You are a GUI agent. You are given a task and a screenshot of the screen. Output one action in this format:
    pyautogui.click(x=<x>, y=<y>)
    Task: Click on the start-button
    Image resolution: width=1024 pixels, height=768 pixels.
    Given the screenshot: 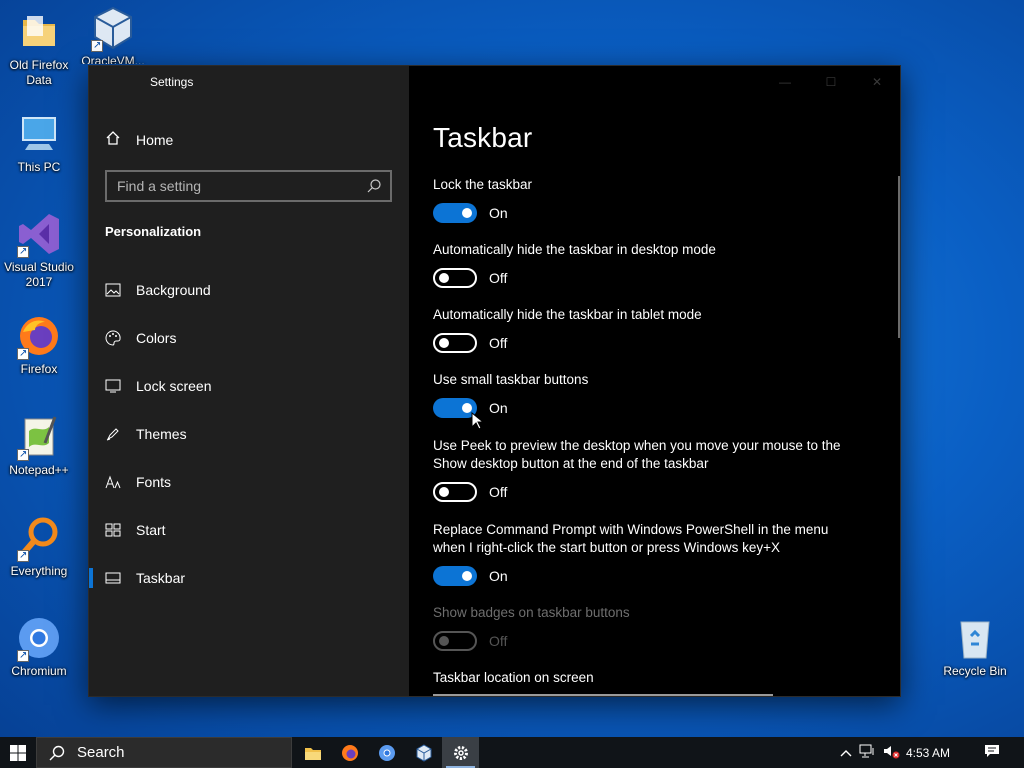 What is the action you would take?
    pyautogui.click(x=18, y=752)
    